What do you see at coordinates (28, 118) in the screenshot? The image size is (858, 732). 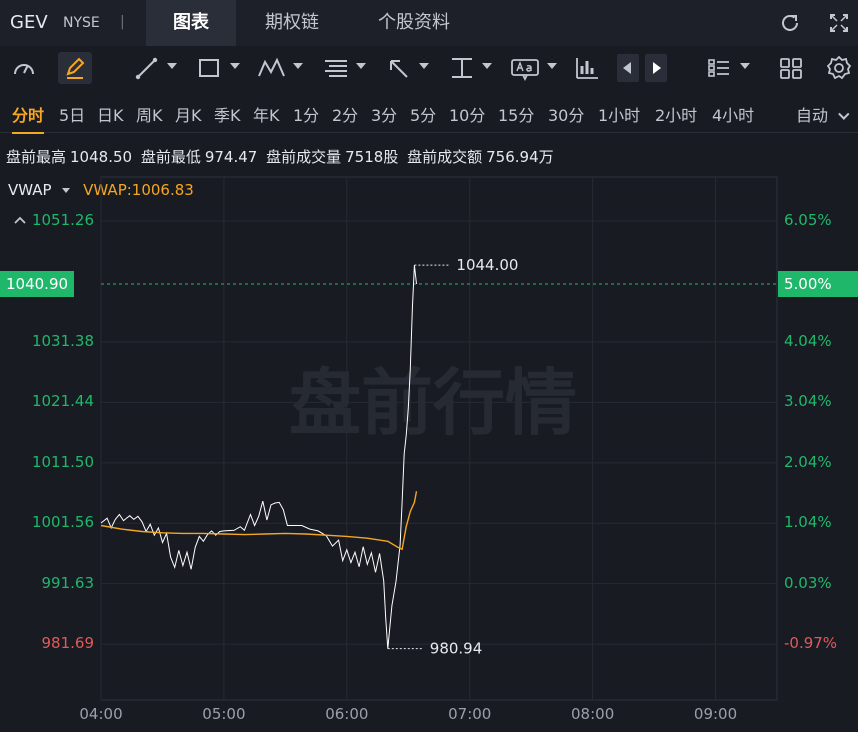 I see `period-intraday: 分时` at bounding box center [28, 118].